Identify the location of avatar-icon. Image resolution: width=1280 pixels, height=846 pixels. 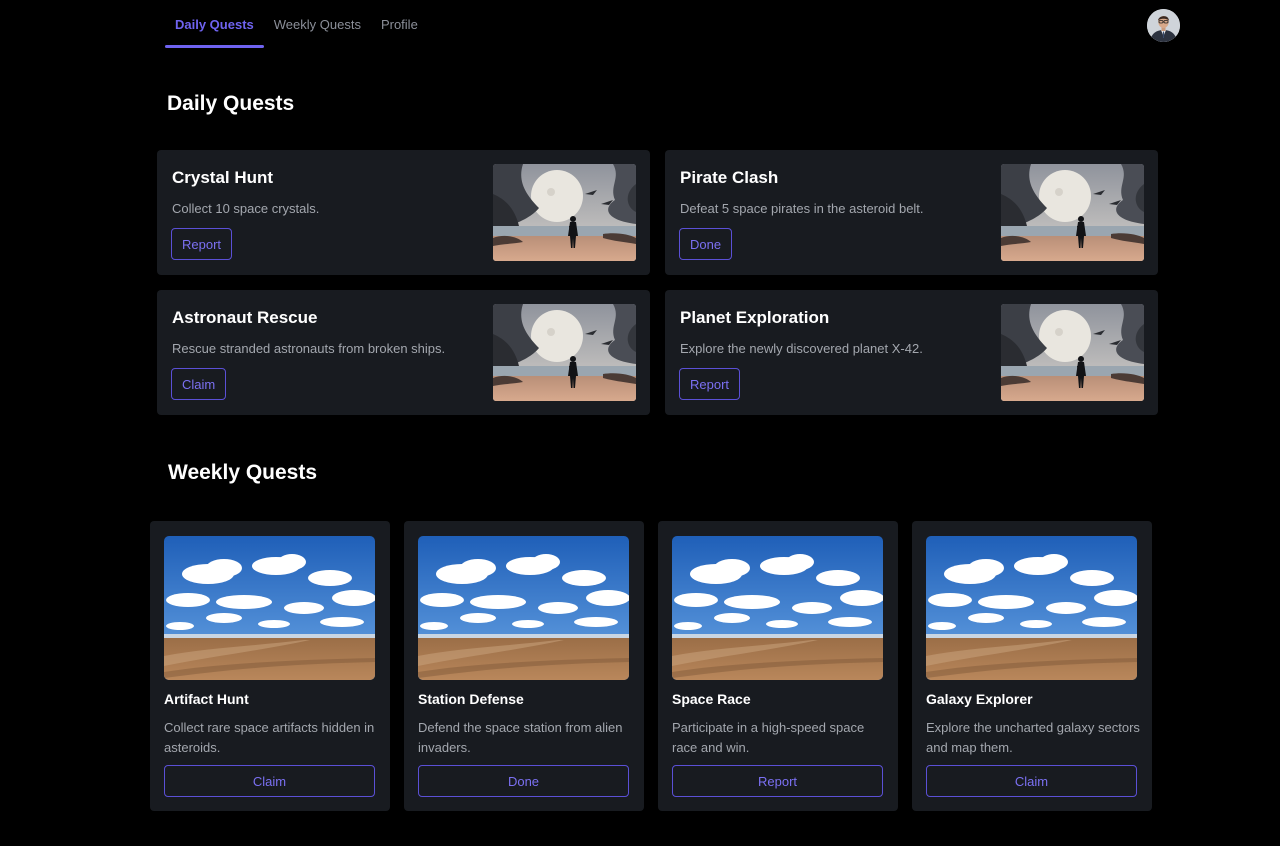
(1163, 25).